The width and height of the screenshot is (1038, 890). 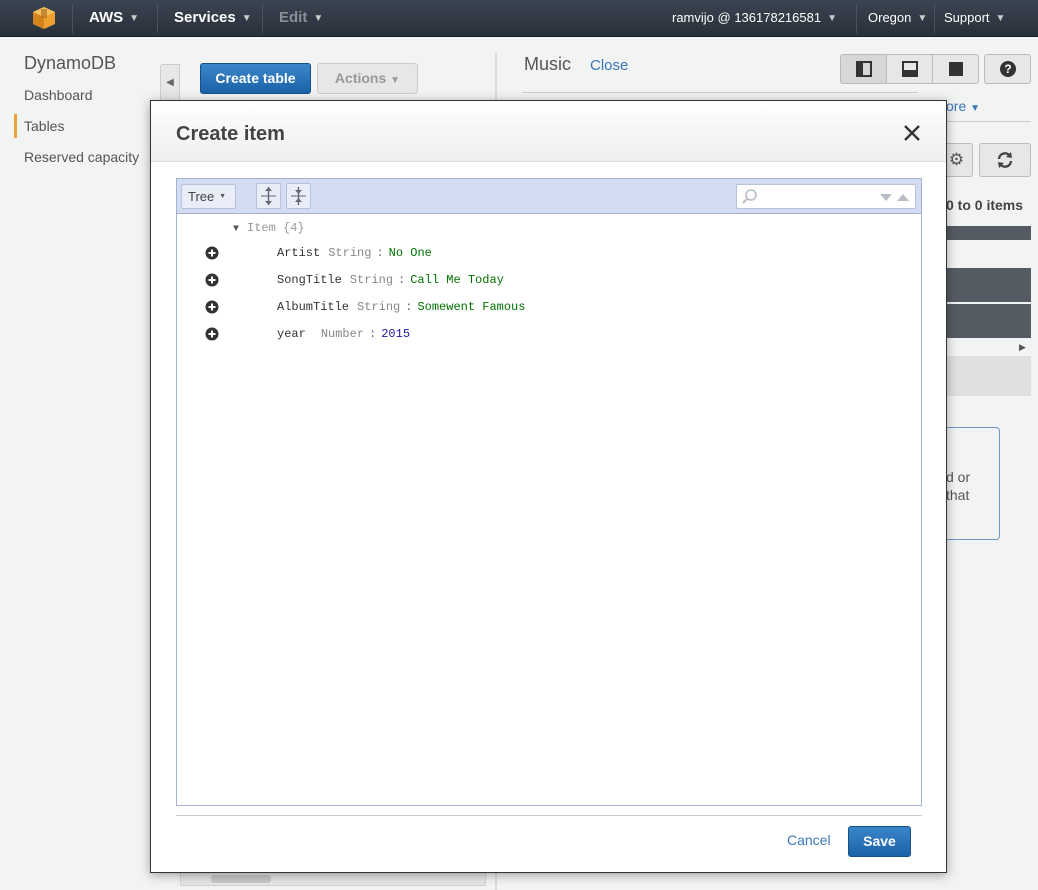 I want to click on collapse-all-button, so click(x=298, y=196).